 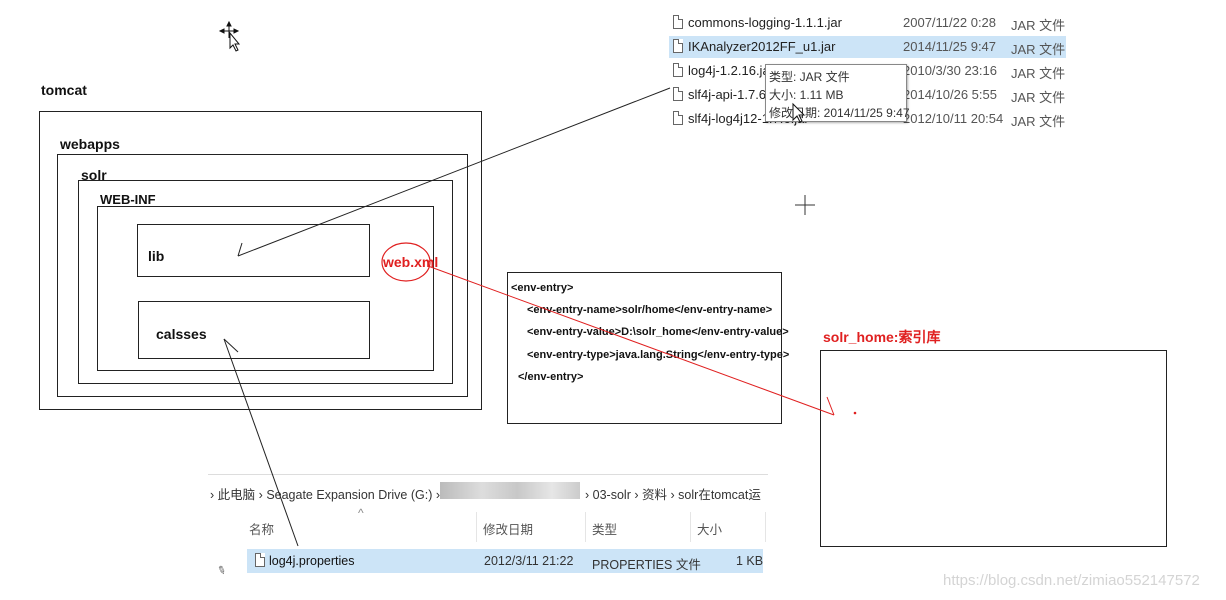 I want to click on webxml-highlight-ellipse, so click(x=406, y=262).